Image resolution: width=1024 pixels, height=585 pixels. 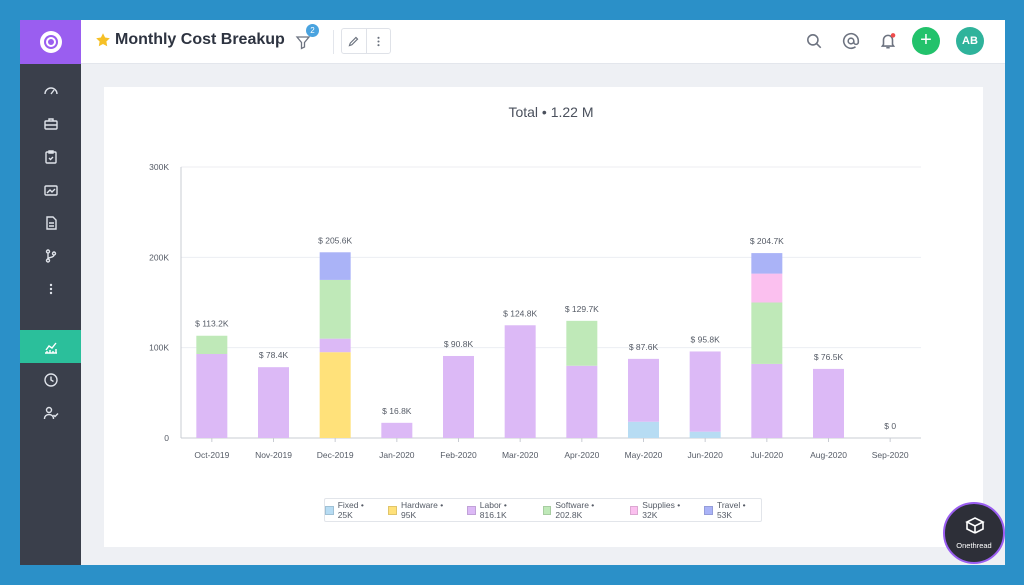 I want to click on briefcase-icon, so click(x=50, y=123).